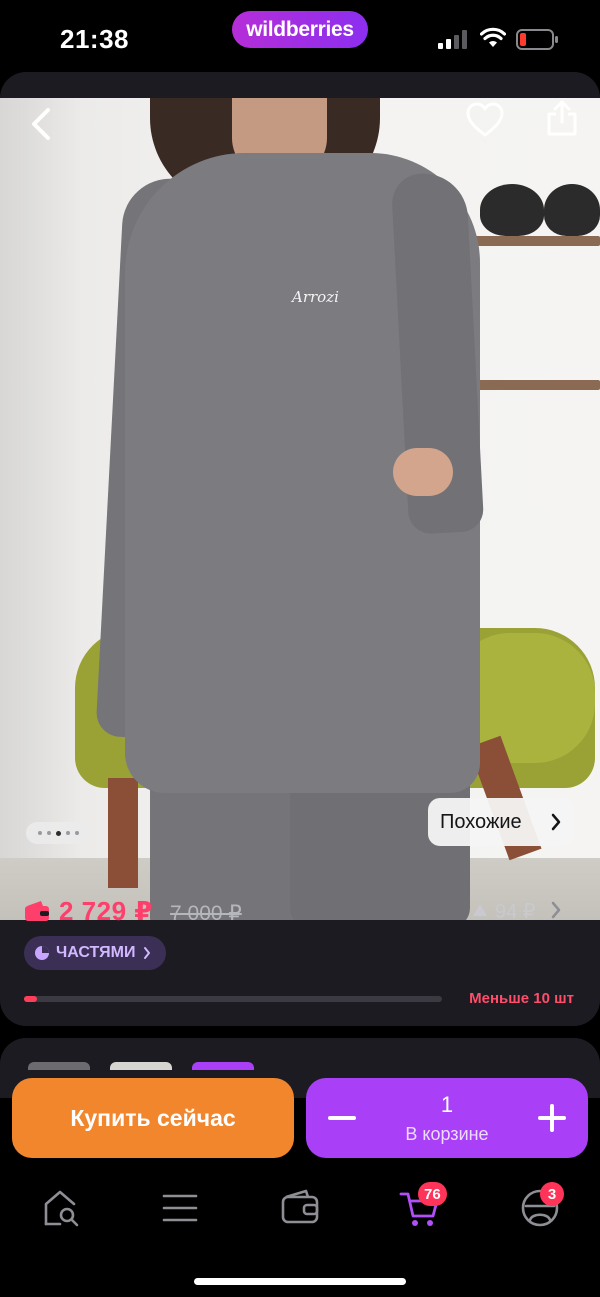 Image resolution: width=600 pixels, height=1297 pixels. What do you see at coordinates (233, 999) in the screenshot?
I see `stock-progress-bar` at bounding box center [233, 999].